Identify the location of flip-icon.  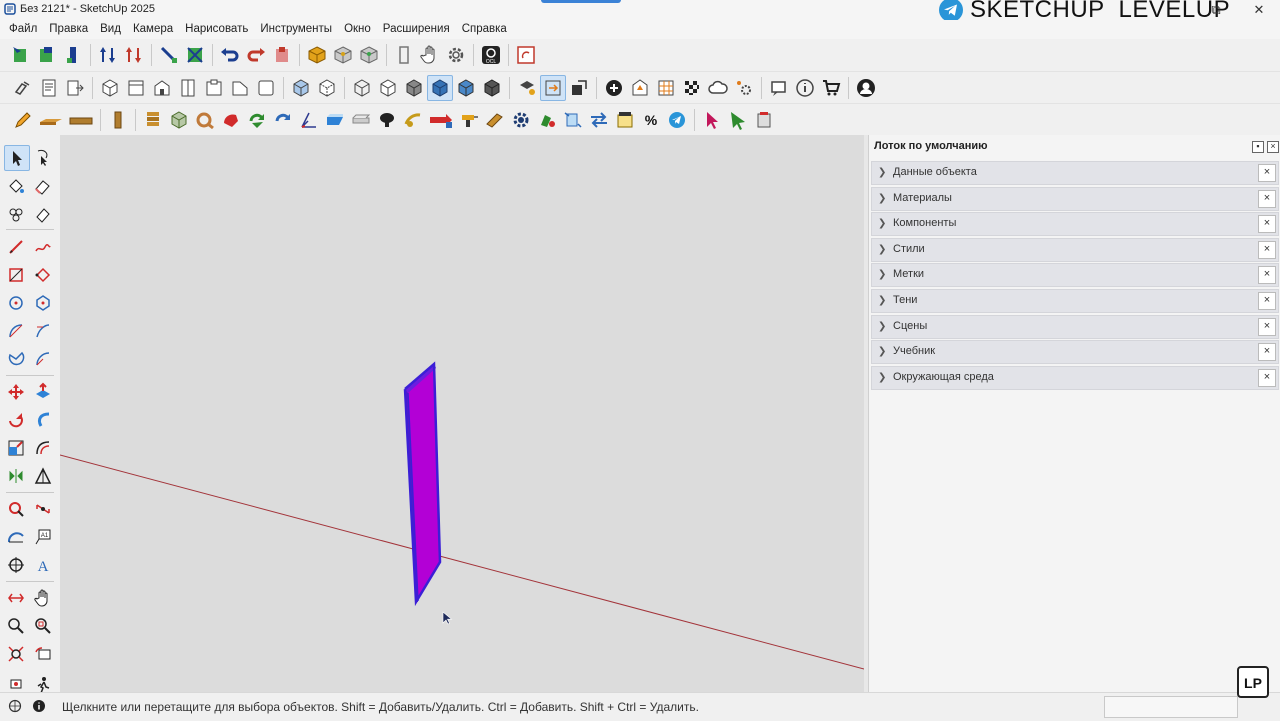
(195, 55).